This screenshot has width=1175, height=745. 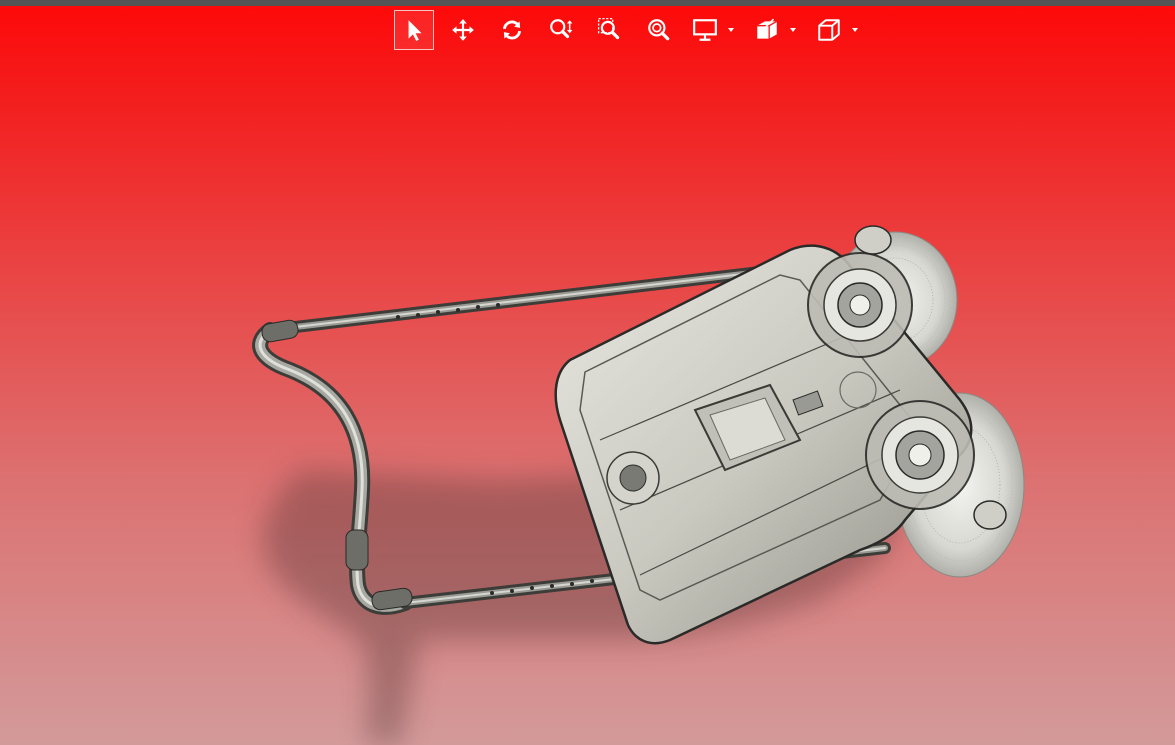 What do you see at coordinates (829, 30) in the screenshot?
I see `cube-icon` at bounding box center [829, 30].